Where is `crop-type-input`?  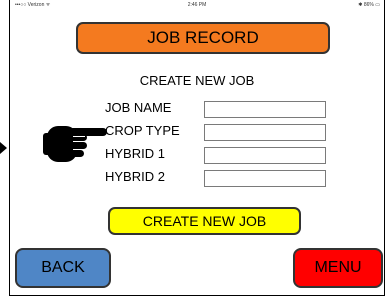
crop-type-input is located at coordinates (265, 132).